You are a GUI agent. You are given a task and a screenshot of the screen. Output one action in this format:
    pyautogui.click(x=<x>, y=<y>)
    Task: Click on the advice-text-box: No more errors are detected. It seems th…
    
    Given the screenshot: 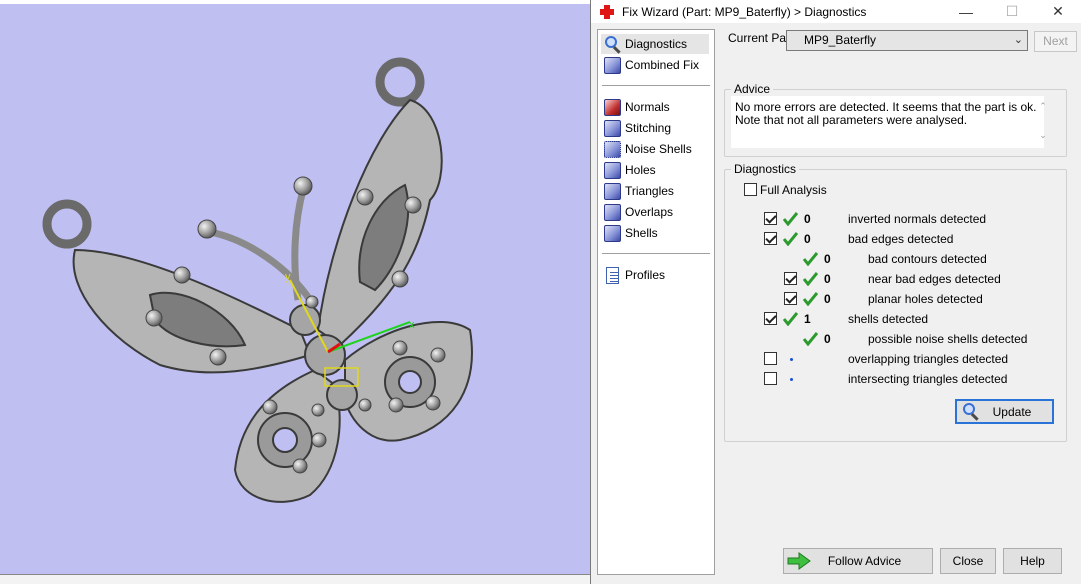 What is the action you would take?
    pyautogui.click(x=887, y=122)
    